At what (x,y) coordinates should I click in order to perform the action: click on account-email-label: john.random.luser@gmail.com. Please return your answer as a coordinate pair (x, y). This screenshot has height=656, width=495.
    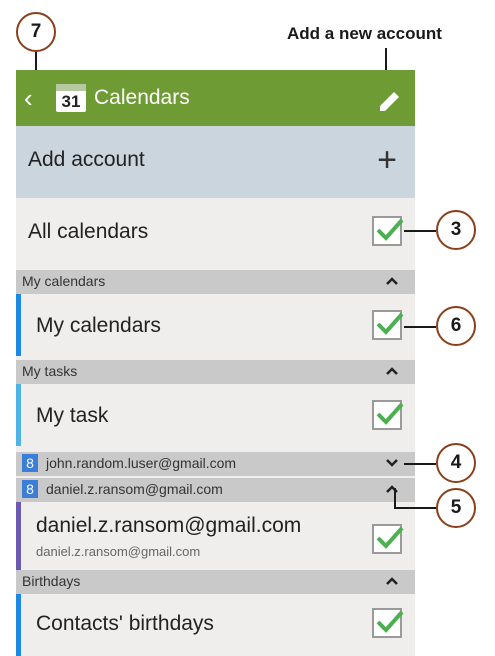
    Looking at the image, I should click on (141, 463).